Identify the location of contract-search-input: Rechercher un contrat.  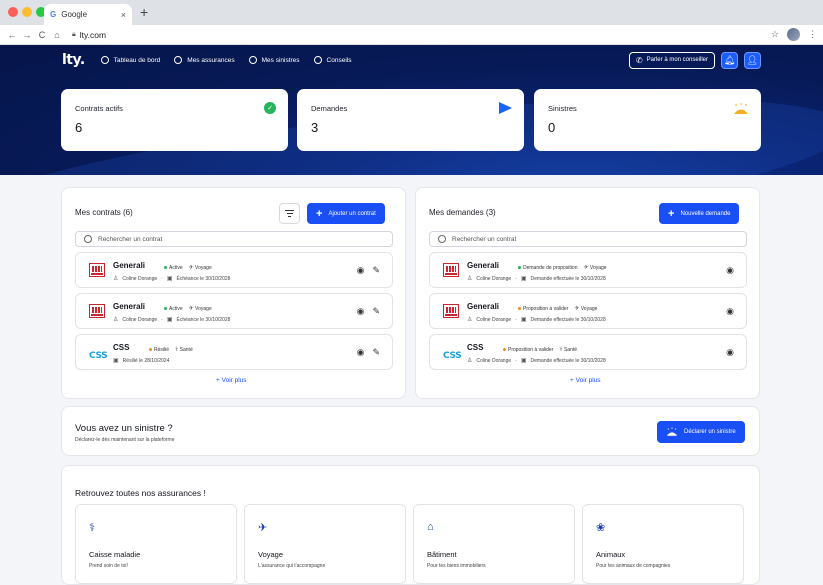
(234, 239).